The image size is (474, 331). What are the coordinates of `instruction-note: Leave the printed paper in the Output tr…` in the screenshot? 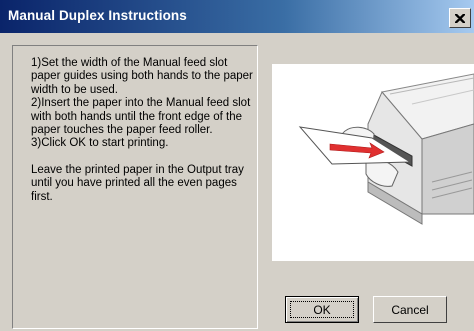 It's located at (137, 183).